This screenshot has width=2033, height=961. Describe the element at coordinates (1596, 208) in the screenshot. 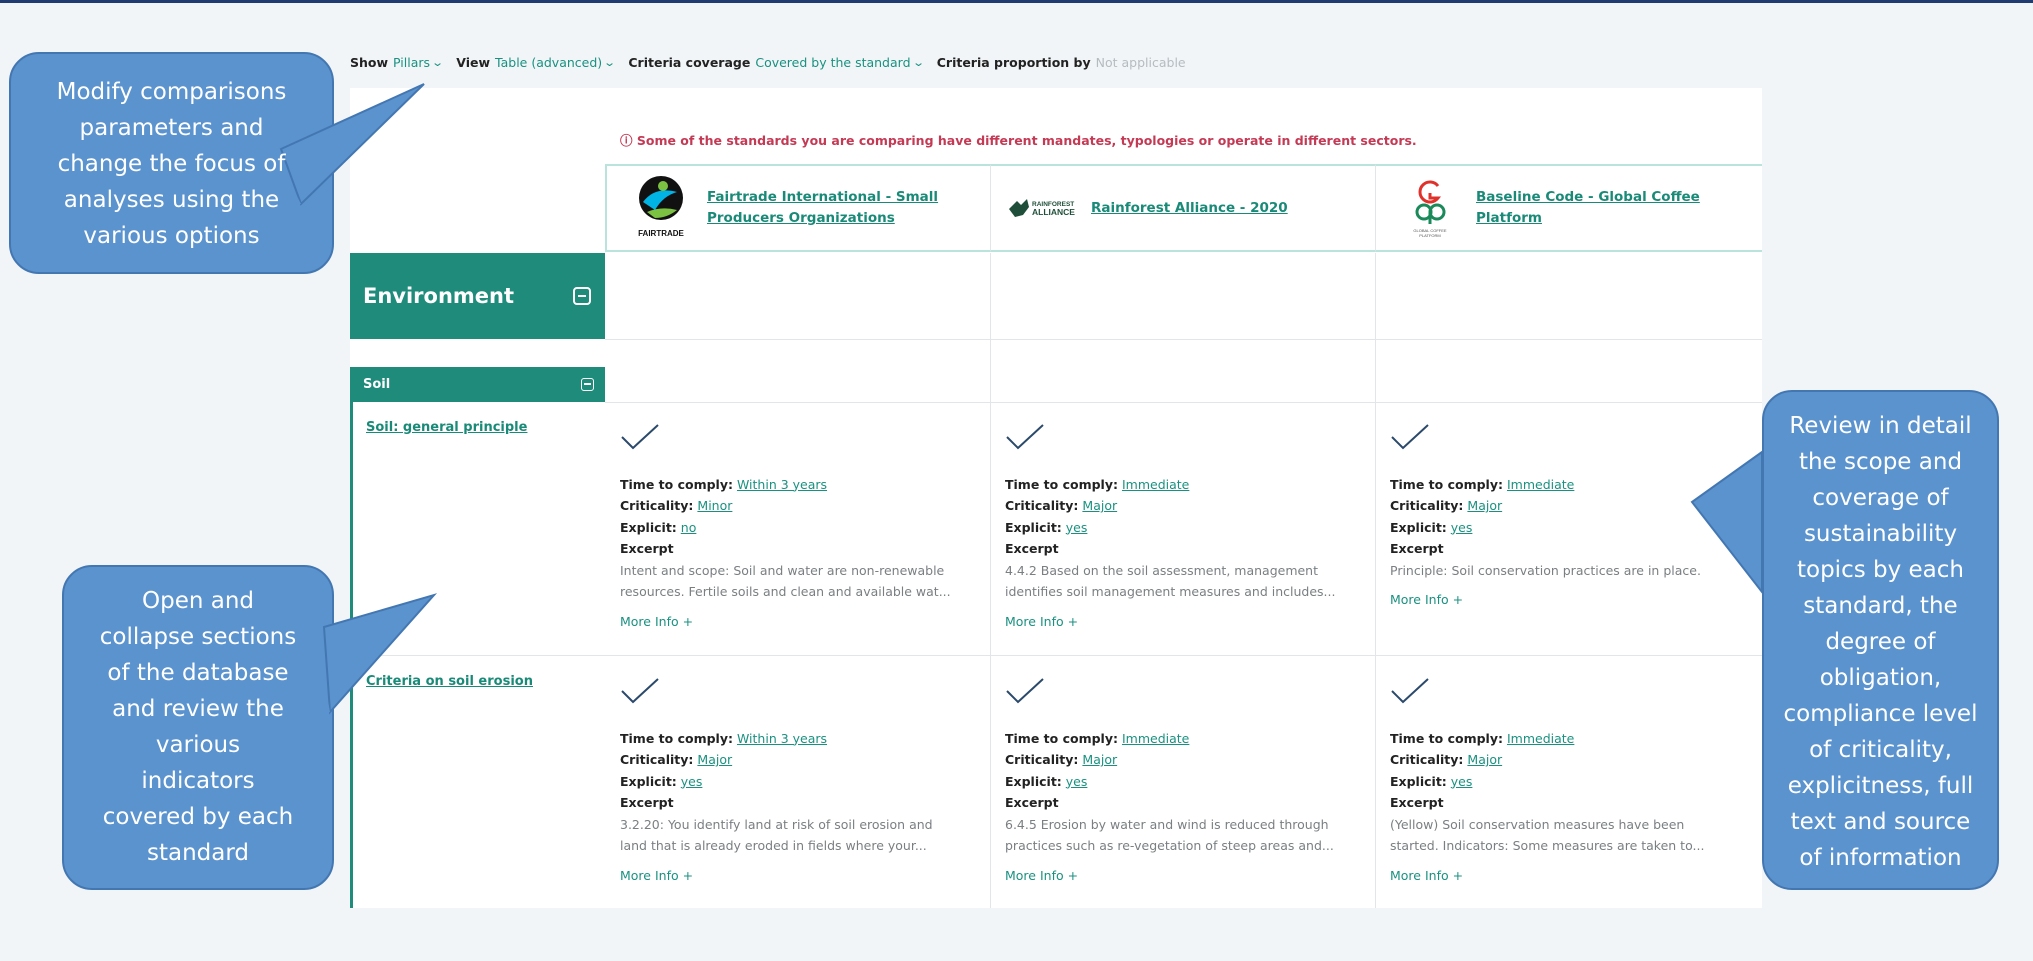

I see `standard-link-gcp: Baseline Code - Global Coffee Platform` at that location.